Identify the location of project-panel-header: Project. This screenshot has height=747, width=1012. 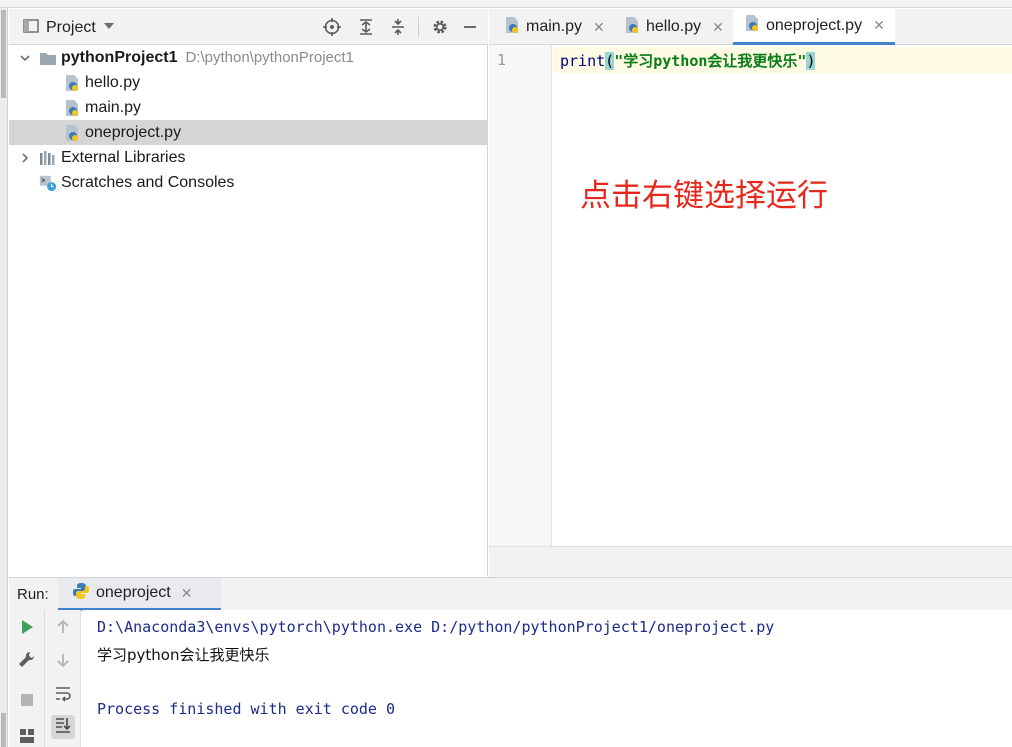
(248, 27).